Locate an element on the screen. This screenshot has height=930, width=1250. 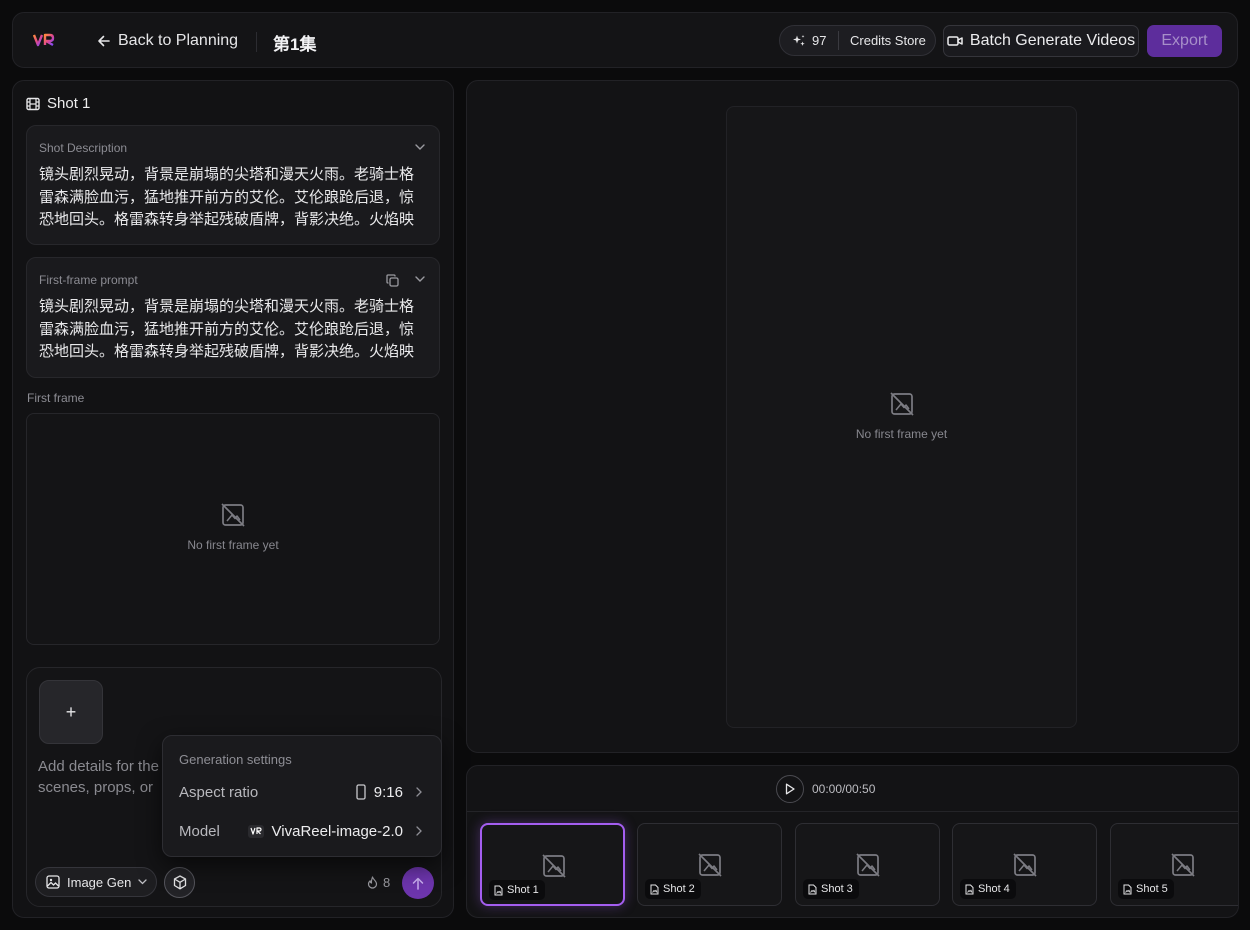
first-frame-label: First frame is located at coordinates (56, 398).